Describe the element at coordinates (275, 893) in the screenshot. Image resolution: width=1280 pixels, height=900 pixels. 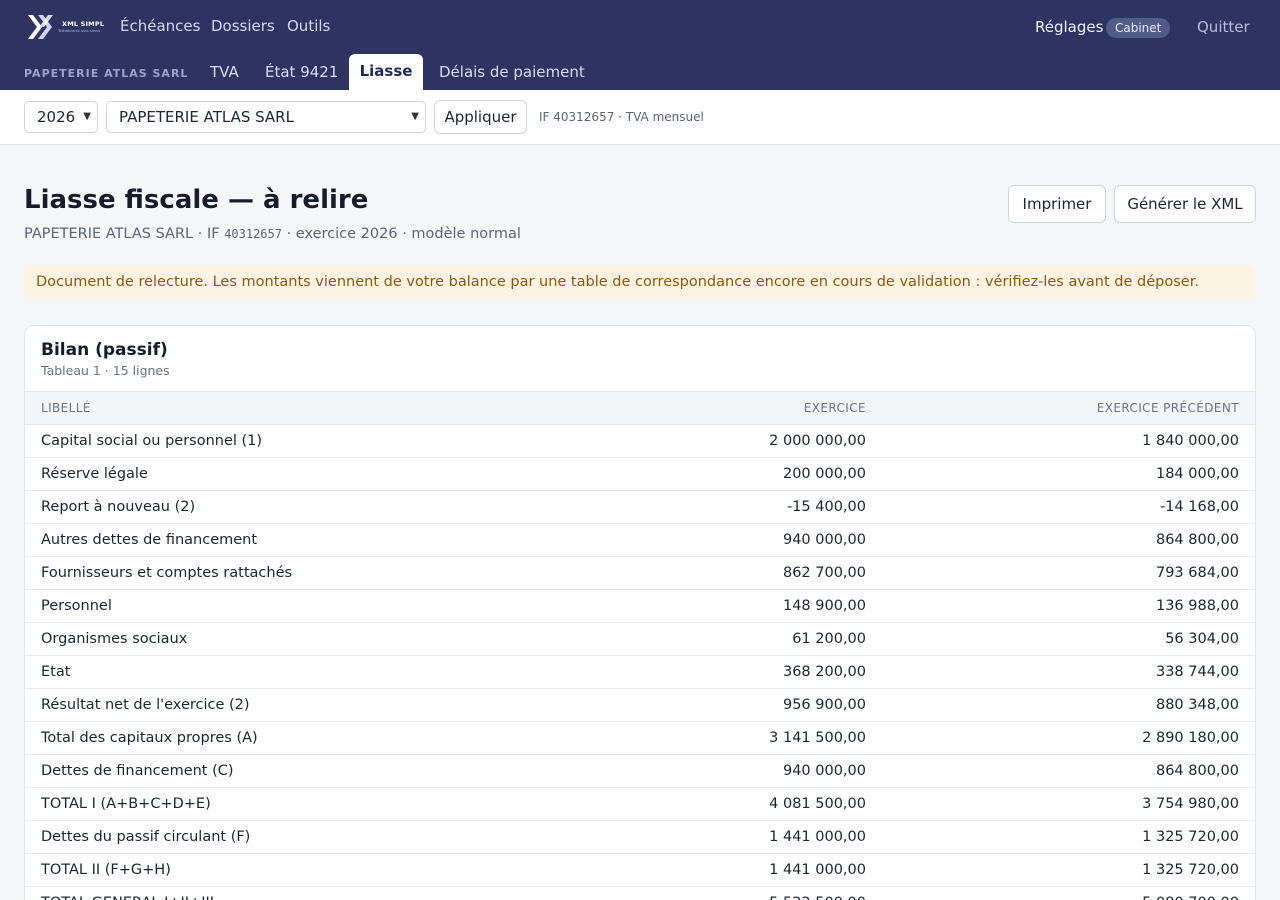
I see `row-libelle: TOTAL GENERAL I+II+III` at that location.